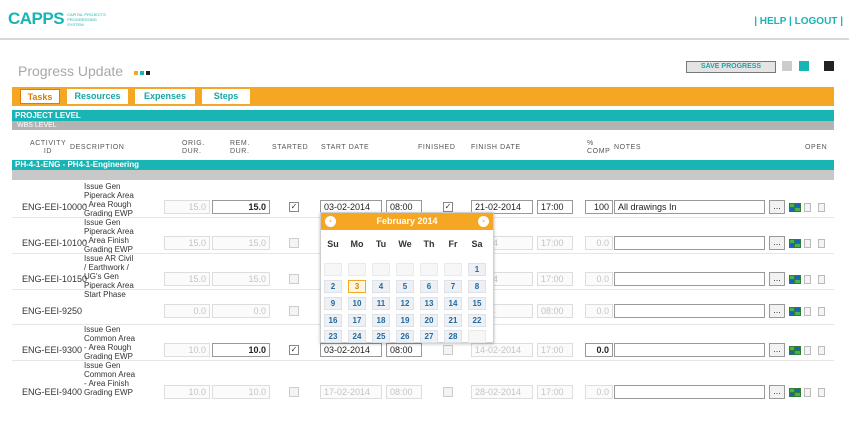 The image size is (849, 426). What do you see at coordinates (351, 350) in the screenshot?
I see `start-date-field: 03-02-2014` at bounding box center [351, 350].